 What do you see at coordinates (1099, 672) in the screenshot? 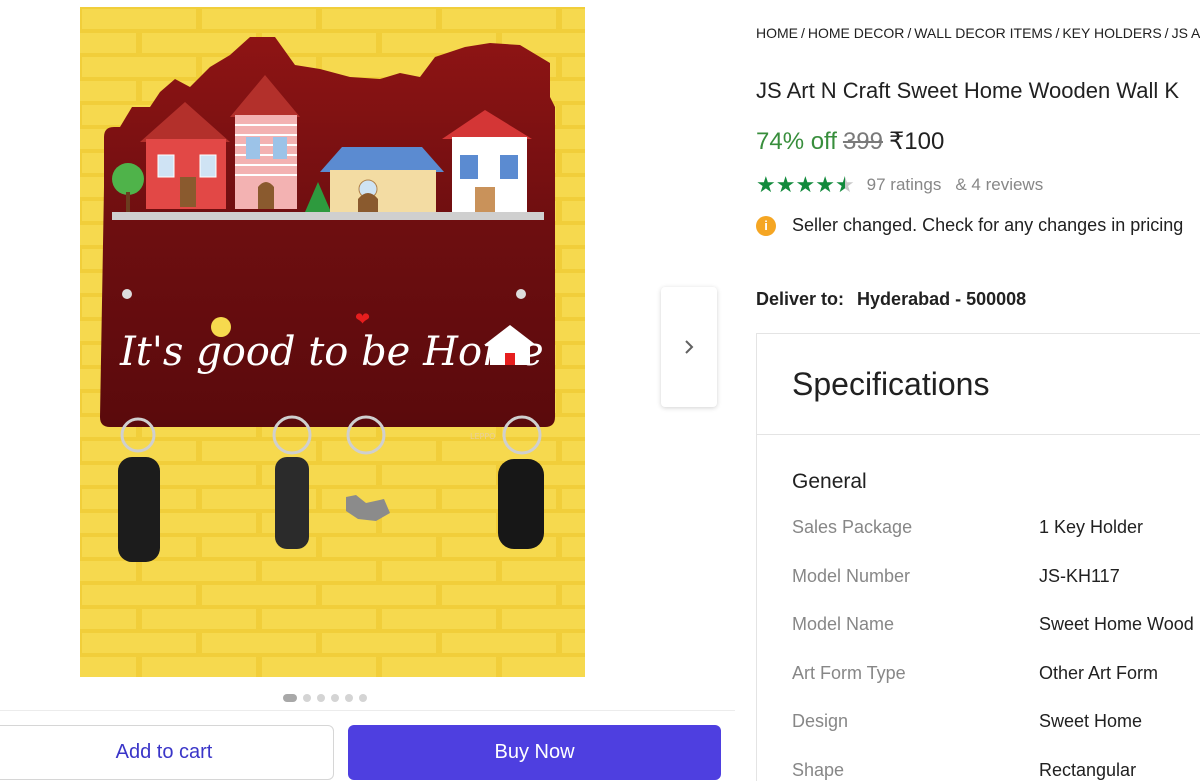
I see `spec-value: Other Art Form` at bounding box center [1099, 672].